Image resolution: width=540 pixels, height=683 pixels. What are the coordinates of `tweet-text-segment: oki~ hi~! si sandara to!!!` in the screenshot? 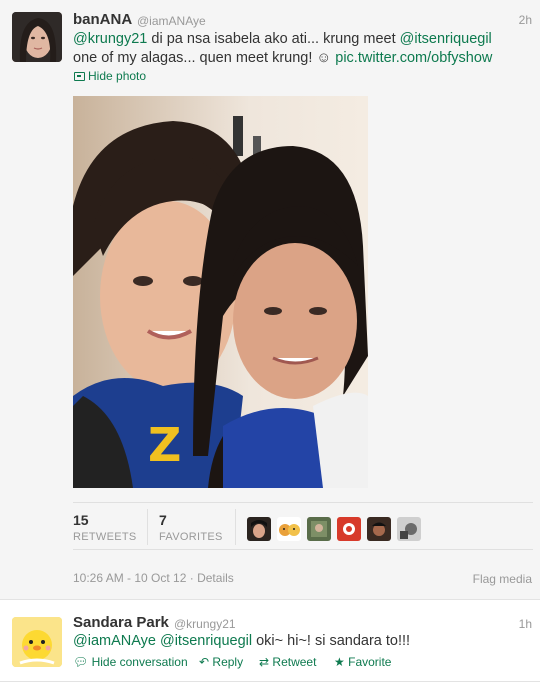 It's located at (331, 641).